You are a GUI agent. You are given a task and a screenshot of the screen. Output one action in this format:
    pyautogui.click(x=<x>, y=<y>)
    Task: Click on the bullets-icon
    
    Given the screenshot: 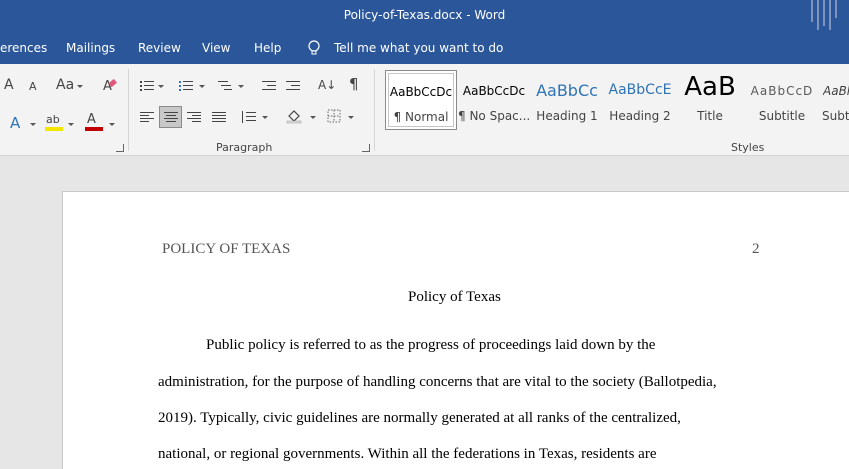 What is the action you would take?
    pyautogui.click(x=147, y=86)
    